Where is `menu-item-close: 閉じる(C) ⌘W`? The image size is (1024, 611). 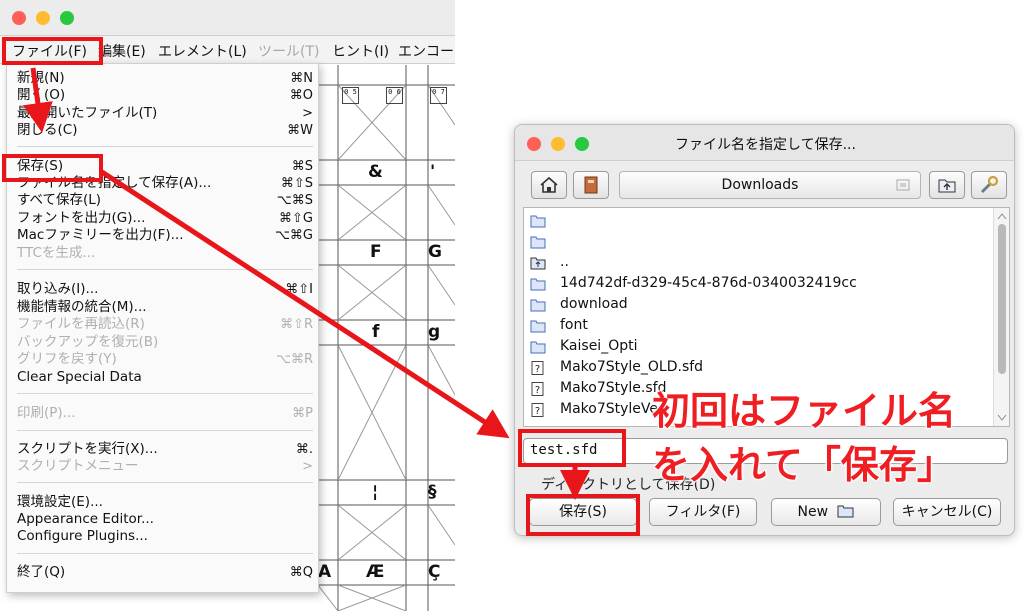
menu-item-close: 閉じる(C) ⌘W is located at coordinates (165, 130).